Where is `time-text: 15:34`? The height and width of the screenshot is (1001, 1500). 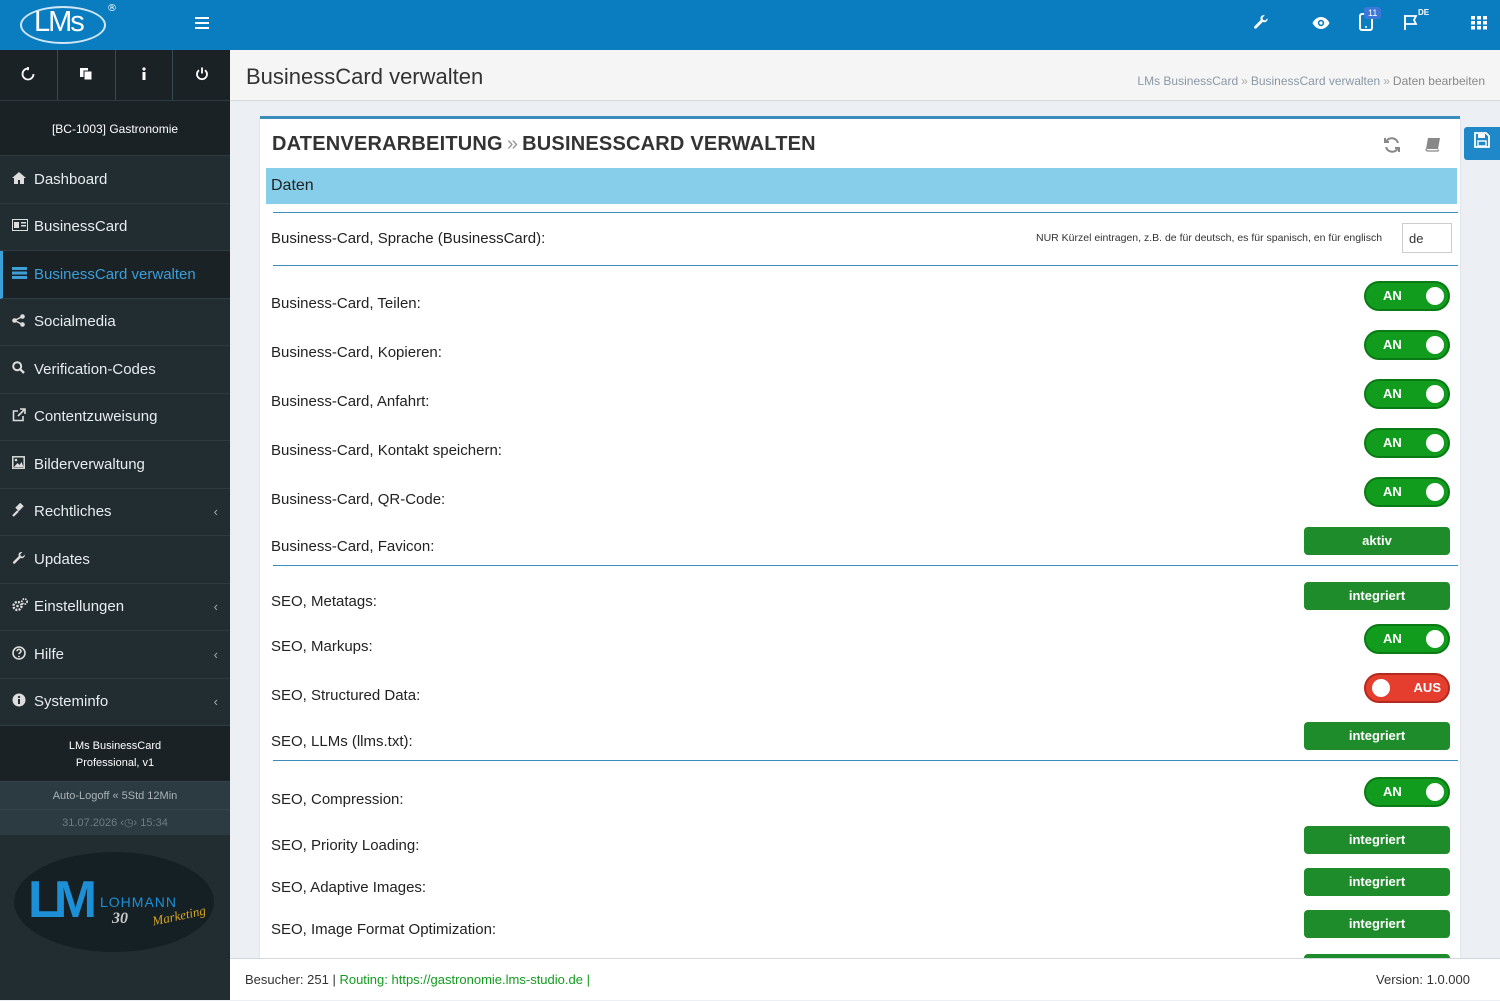 time-text: 15:34 is located at coordinates (154, 823).